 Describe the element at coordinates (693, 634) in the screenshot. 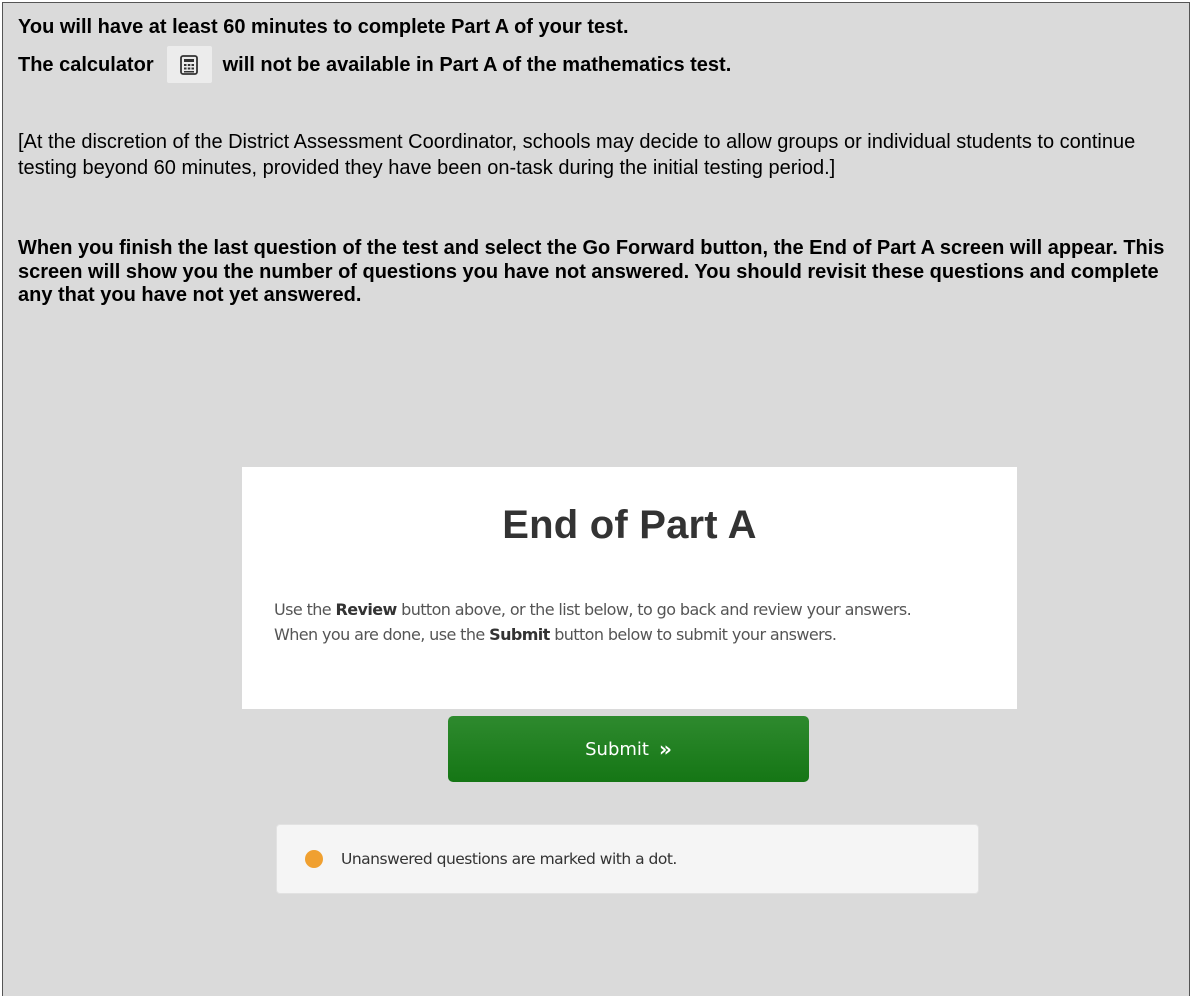

I see `desc2-post: button below to submit your answers.` at that location.